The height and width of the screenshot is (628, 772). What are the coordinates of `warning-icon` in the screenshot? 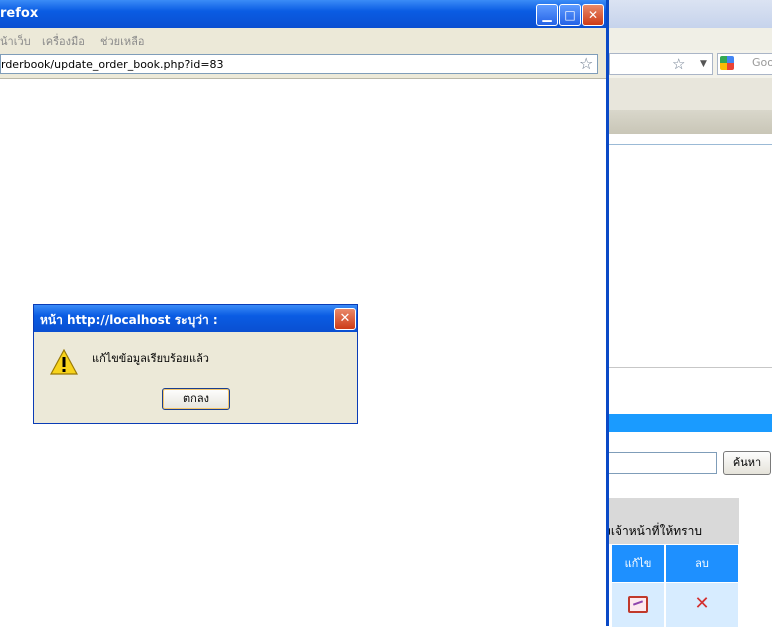 It's located at (64, 362).